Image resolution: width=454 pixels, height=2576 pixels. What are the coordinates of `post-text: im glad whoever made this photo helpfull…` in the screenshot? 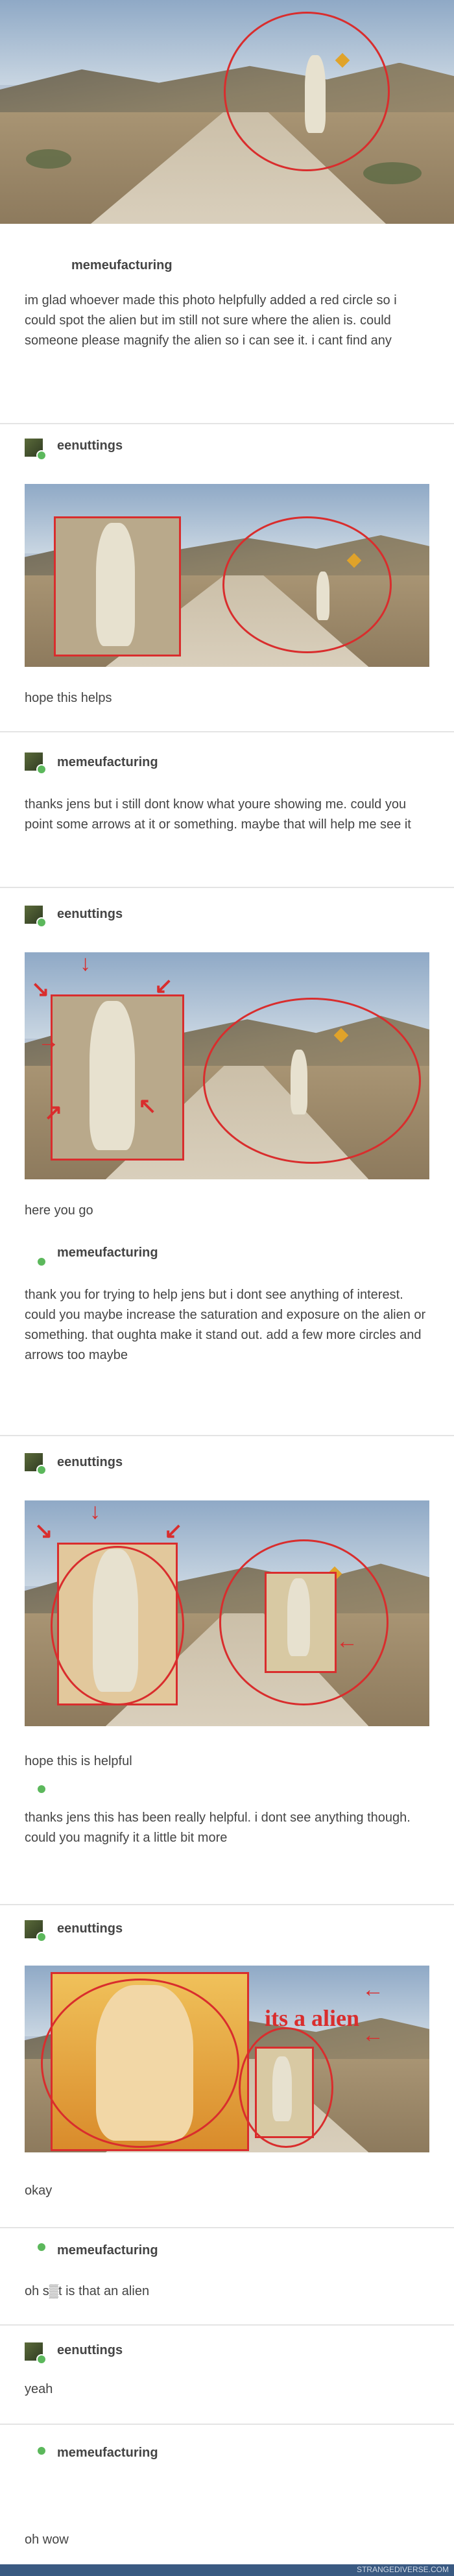 It's located at (211, 320).